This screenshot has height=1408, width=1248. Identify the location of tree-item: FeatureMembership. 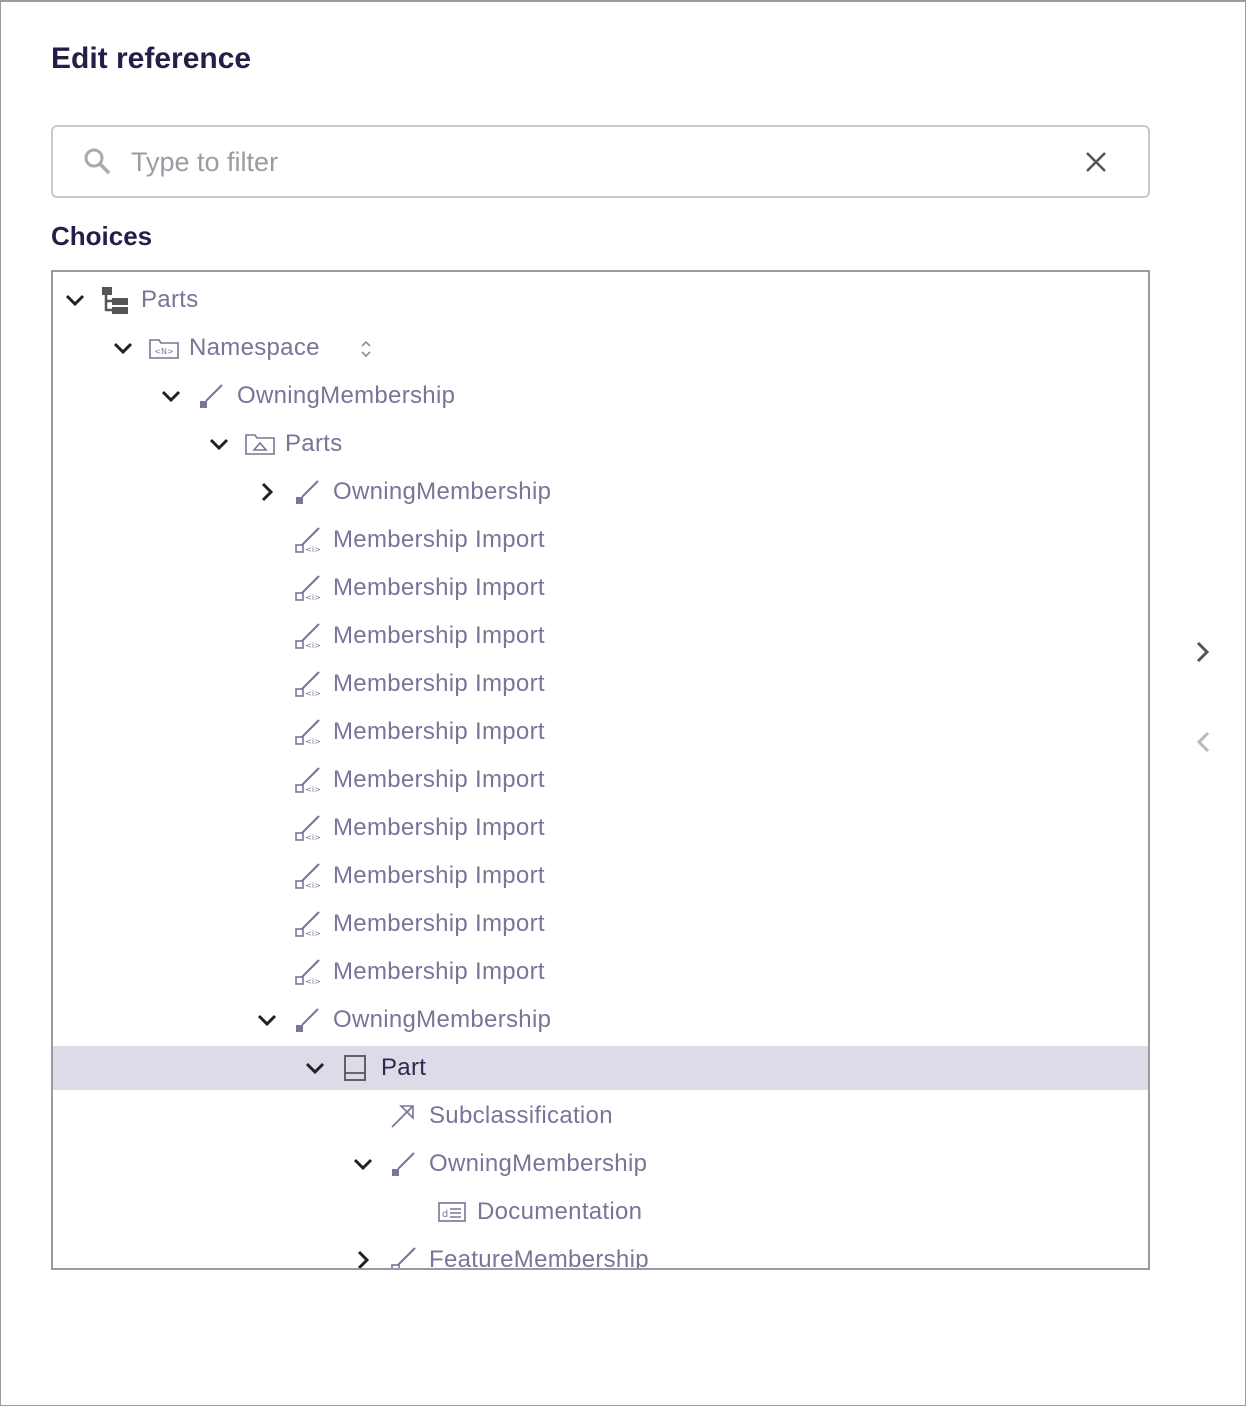
(600, 1254).